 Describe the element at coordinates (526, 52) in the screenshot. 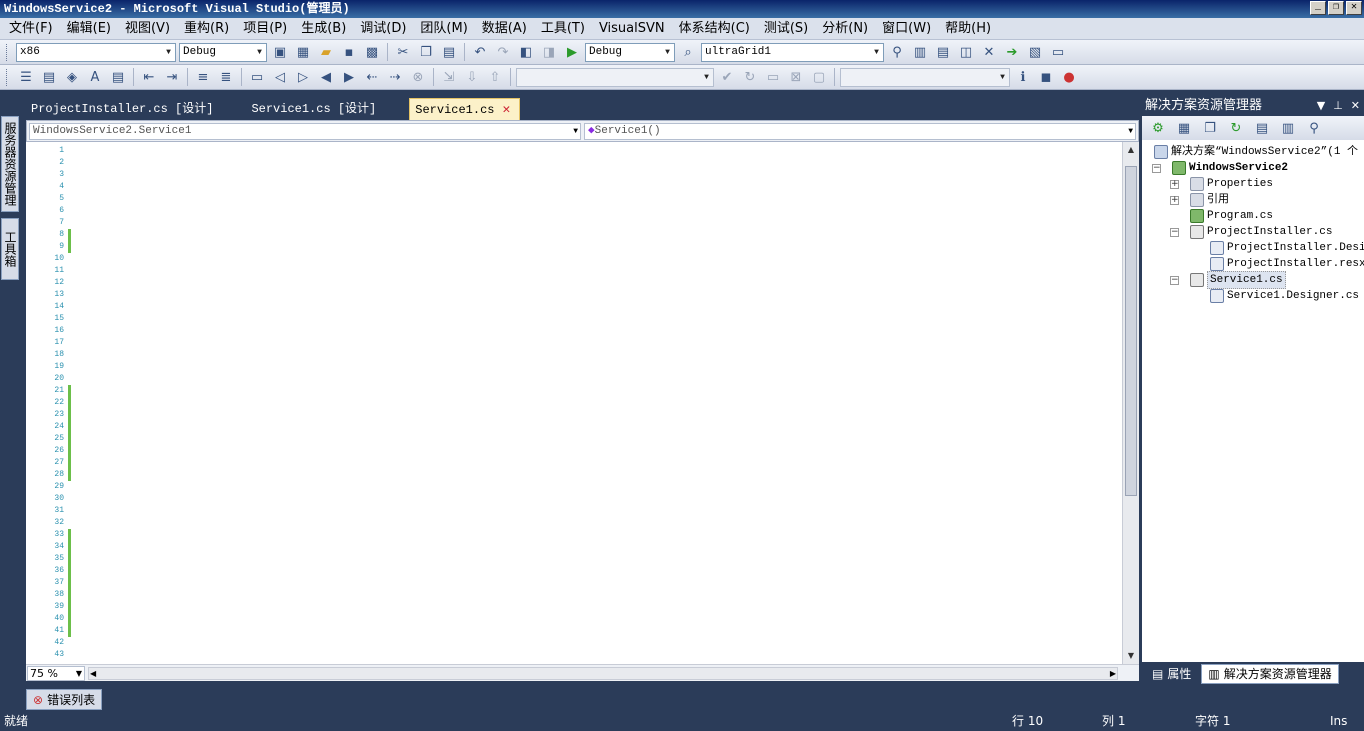

I see `navigate-backward-icon: ◧` at that location.